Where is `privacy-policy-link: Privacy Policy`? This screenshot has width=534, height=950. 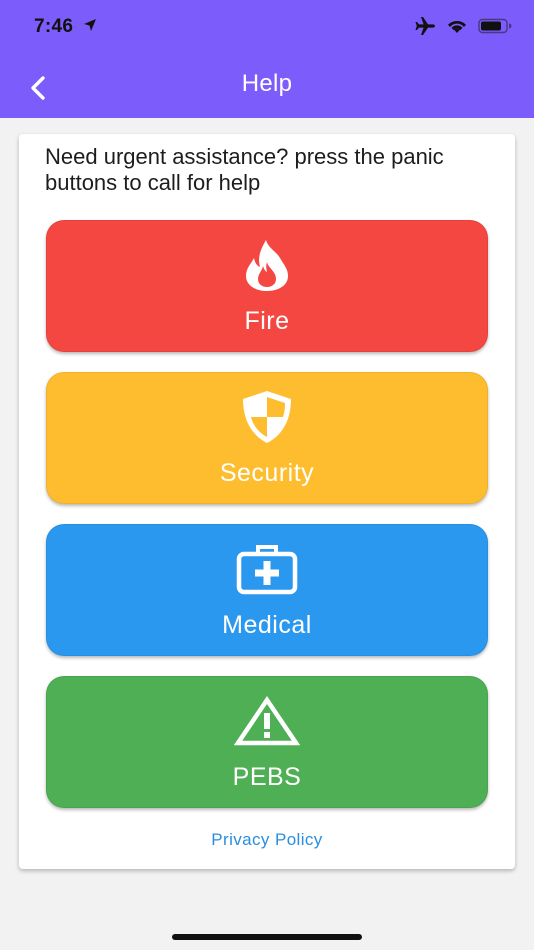
privacy-policy-link: Privacy Policy is located at coordinates (267, 840).